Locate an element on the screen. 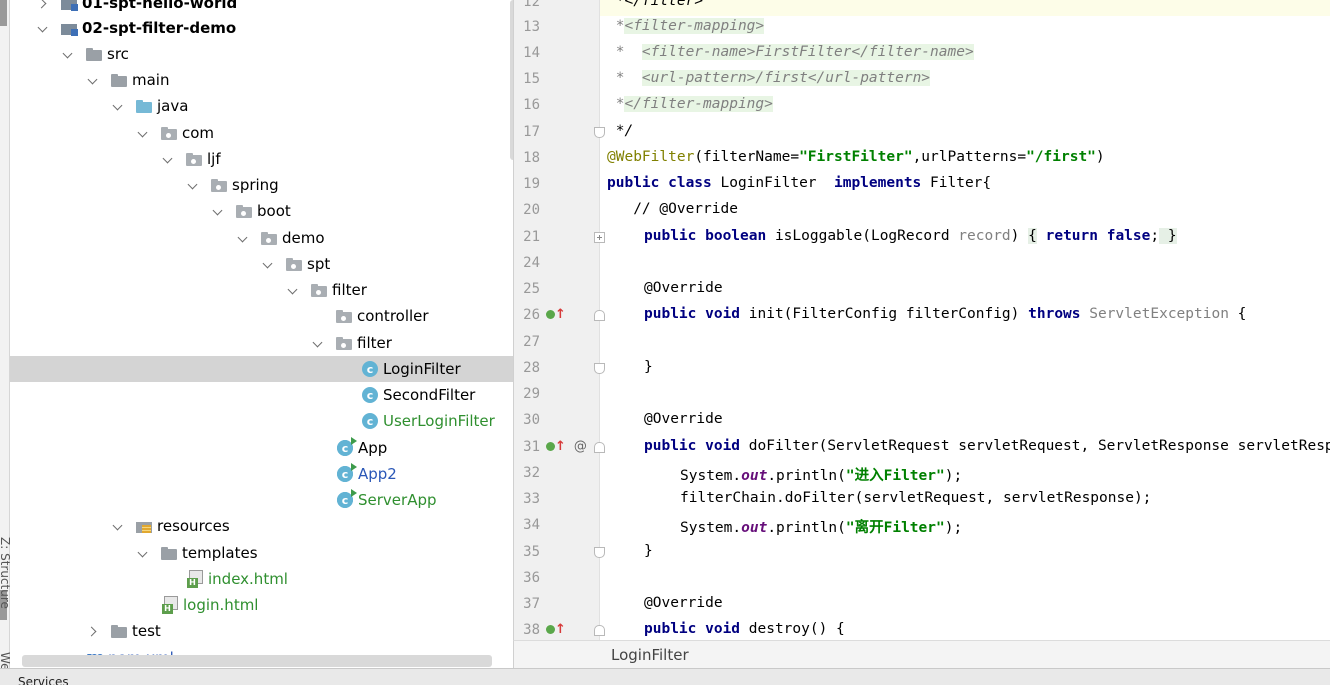 The width and height of the screenshot is (1330, 685). code-line-34: 34 System.out.println("离开Filter"); is located at coordinates (922, 526).